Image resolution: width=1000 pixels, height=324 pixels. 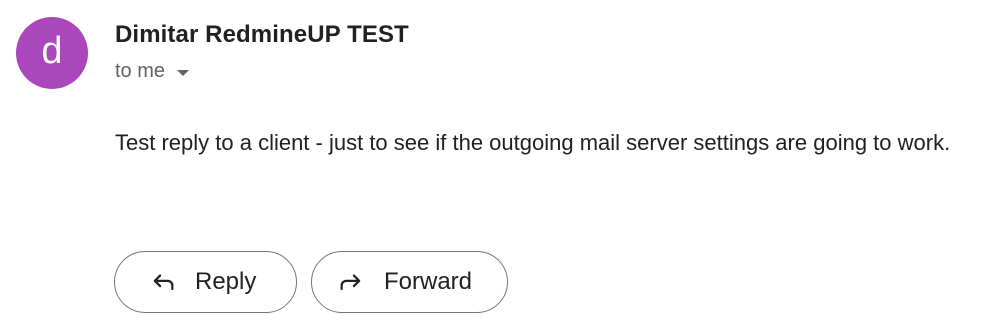 I want to click on reply-button-label: Reply, so click(x=226, y=281).